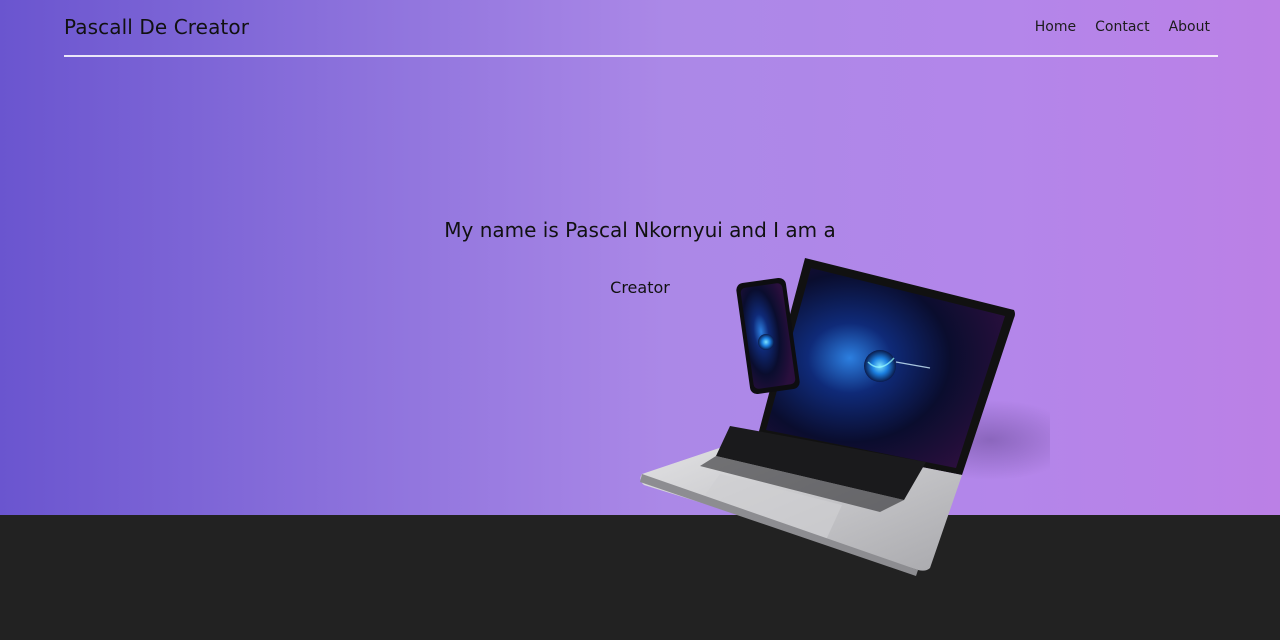  Describe the element at coordinates (880, 366) in the screenshot. I see `planet-icon` at that location.